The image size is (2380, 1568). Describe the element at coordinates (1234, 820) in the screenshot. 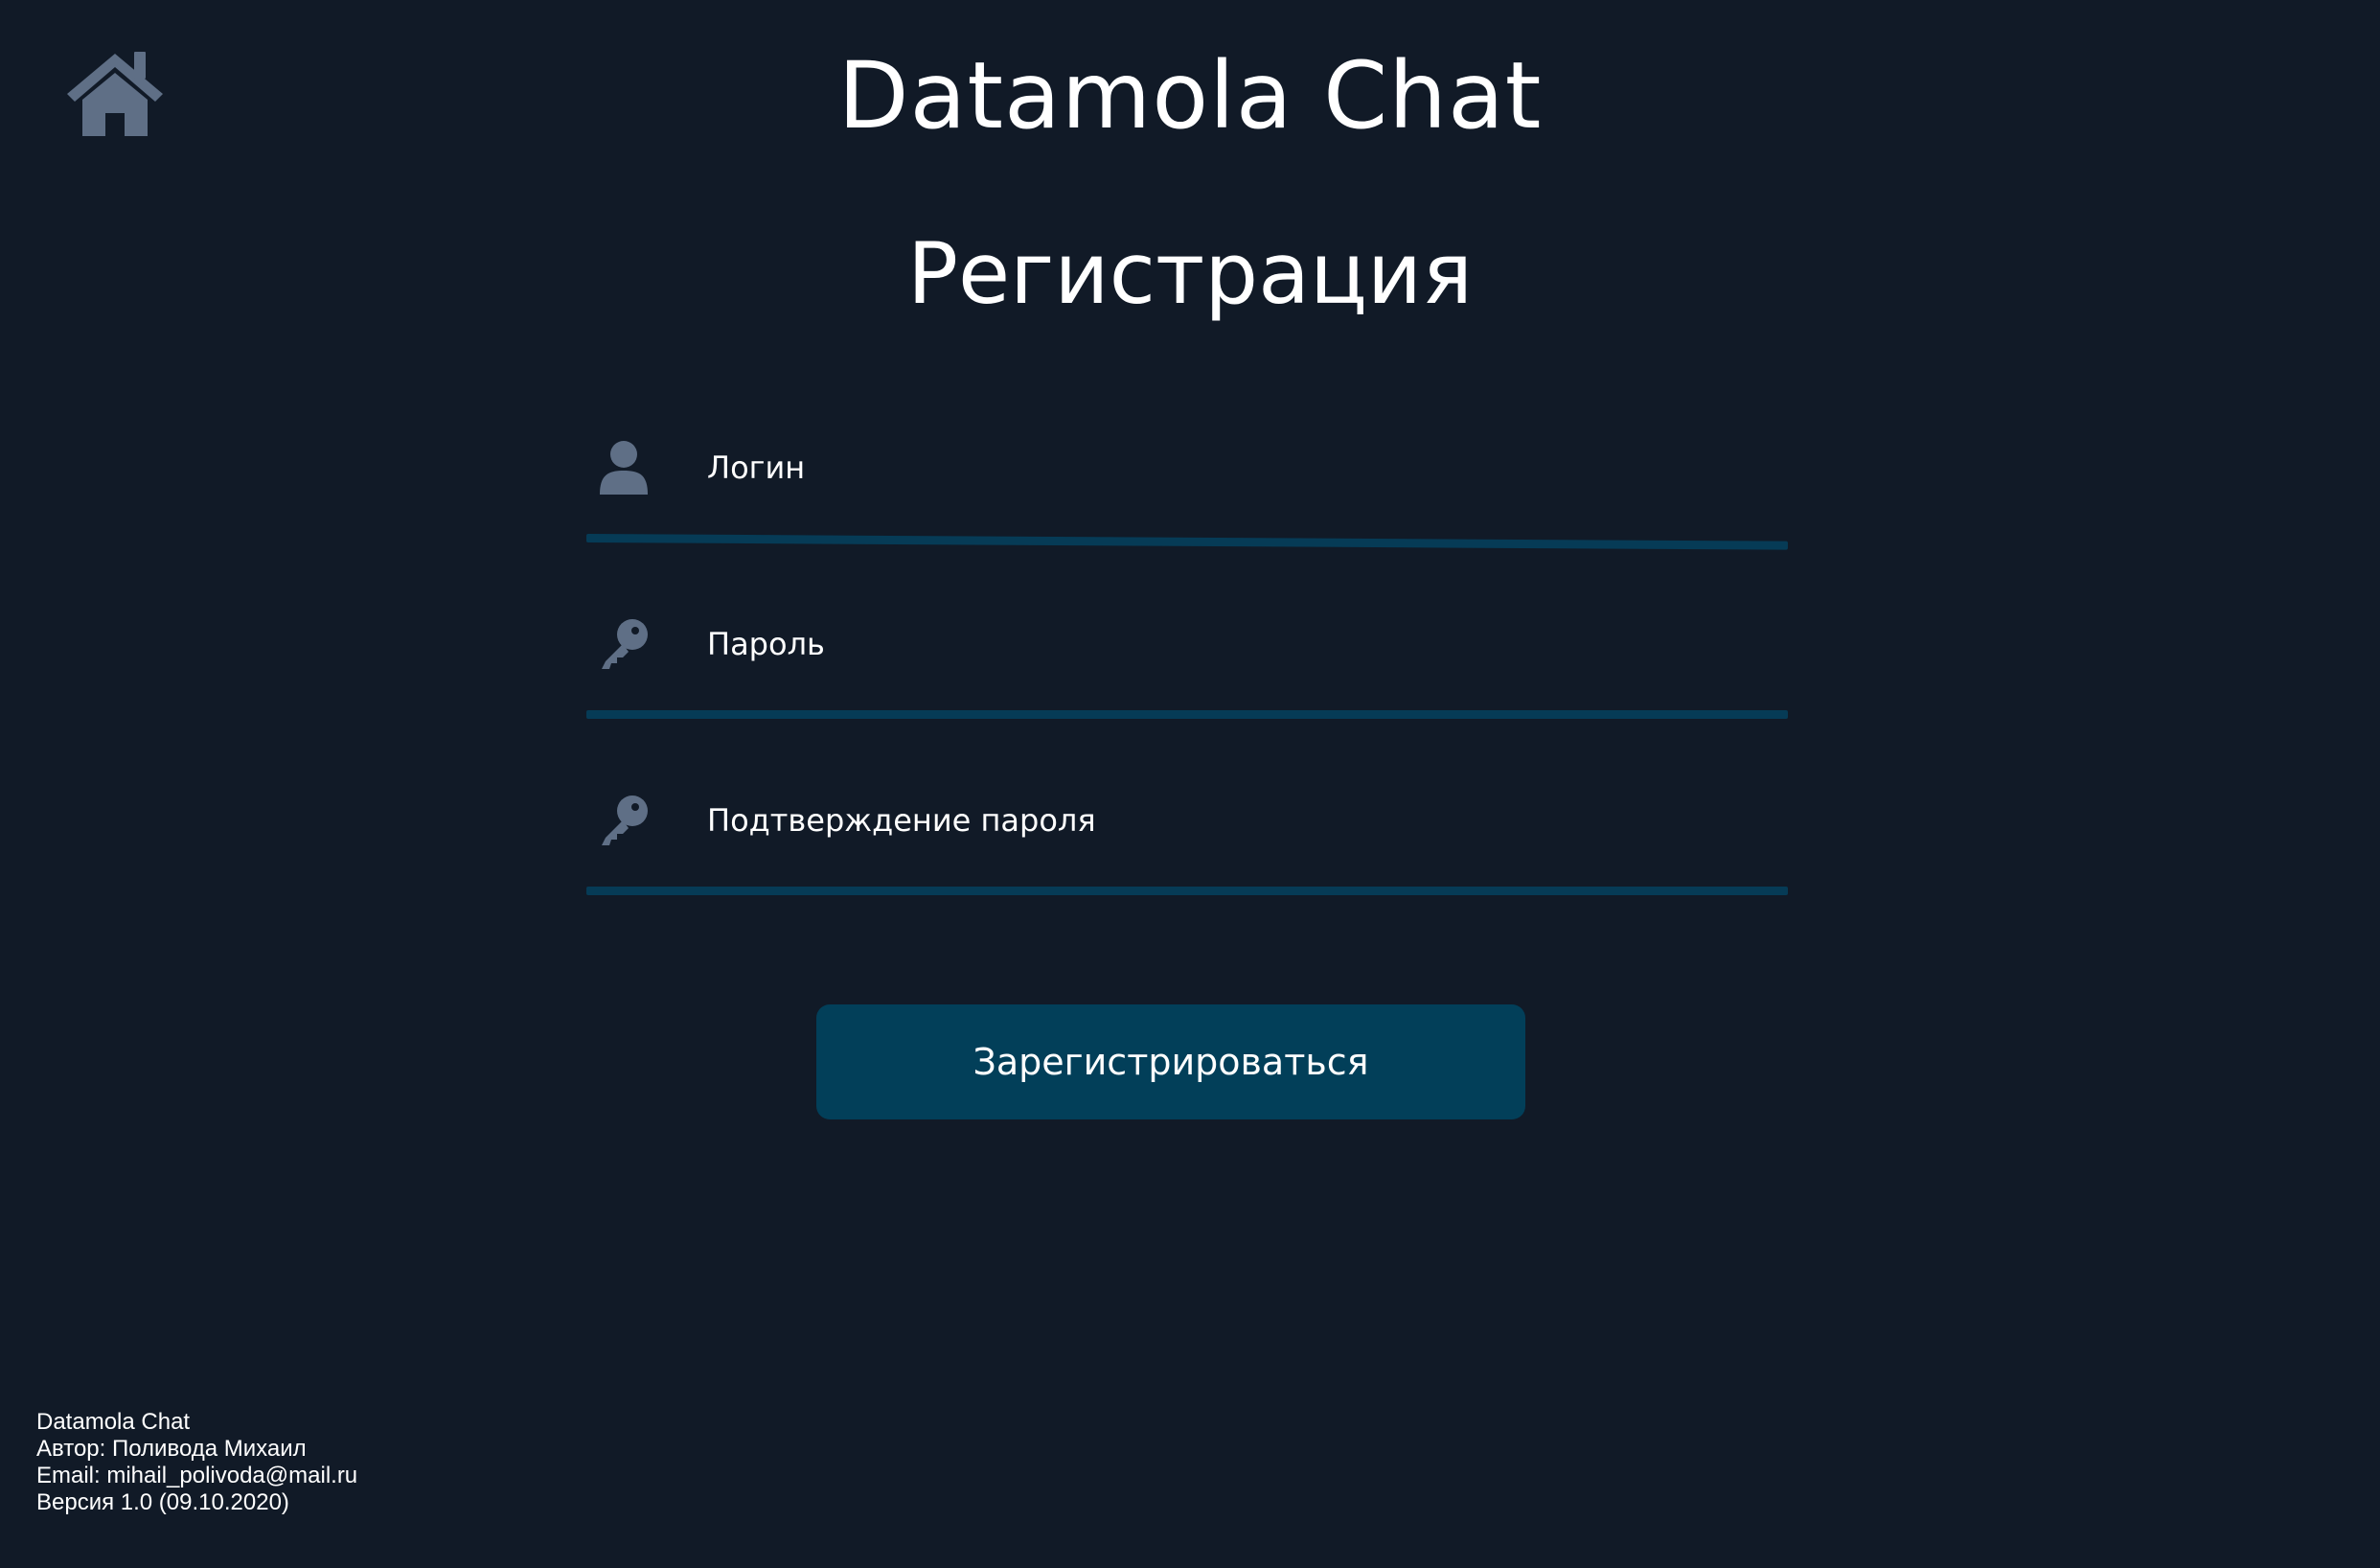

I see `password-confirm-input` at that location.